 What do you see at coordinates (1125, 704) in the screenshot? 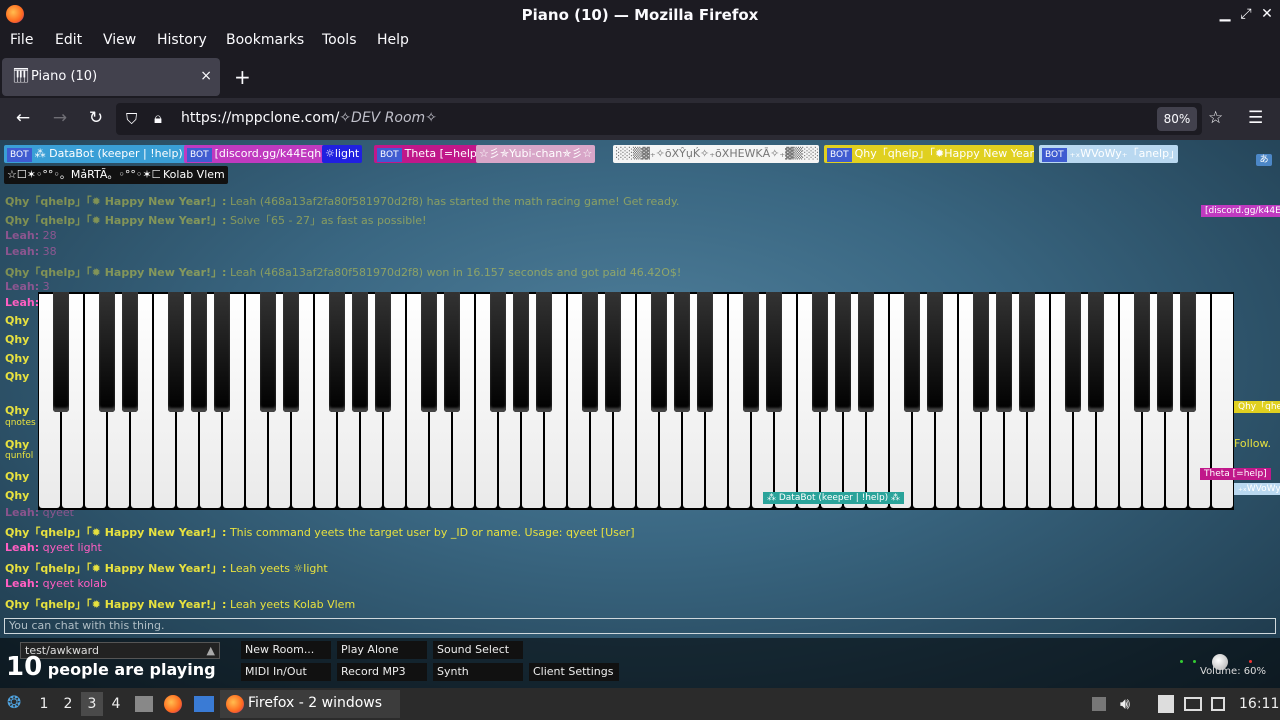
I see `volume-icon: 🔊︎` at bounding box center [1125, 704].